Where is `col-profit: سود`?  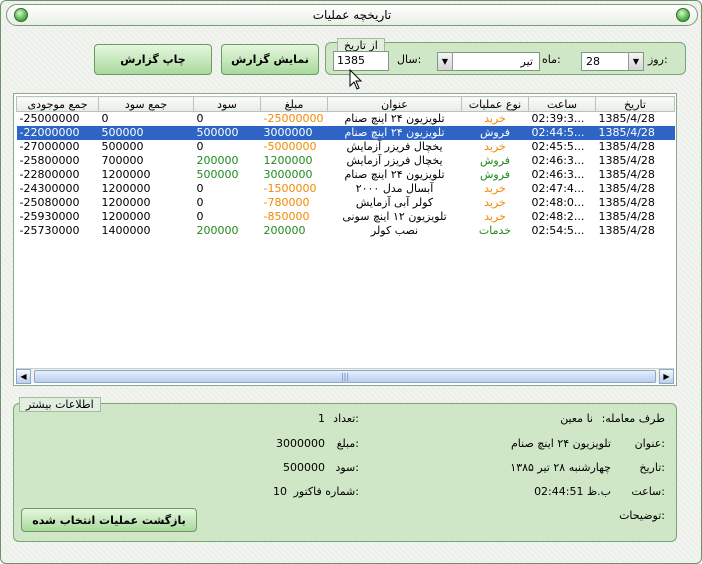
col-profit: سود is located at coordinates (227, 104).